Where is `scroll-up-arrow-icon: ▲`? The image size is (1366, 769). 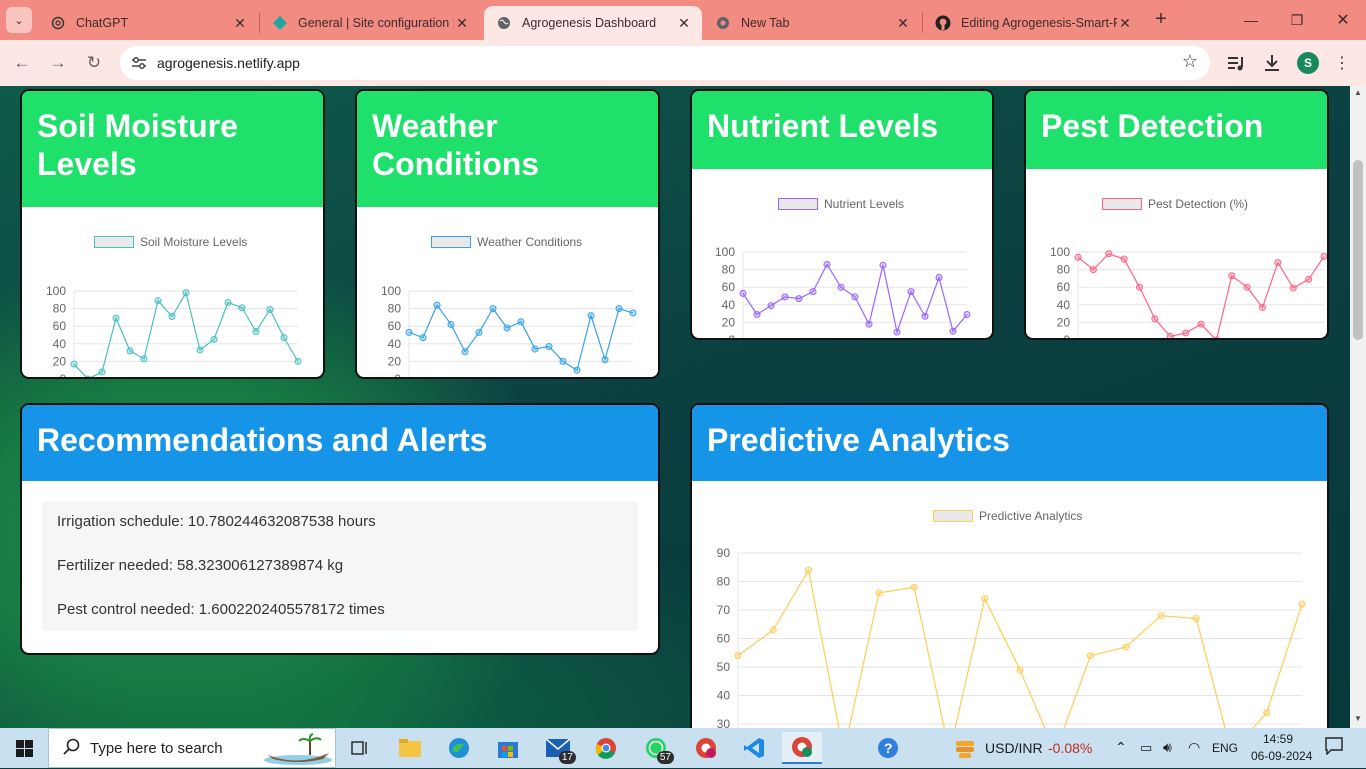
scroll-up-arrow-icon: ▲ is located at coordinates (1358, 93).